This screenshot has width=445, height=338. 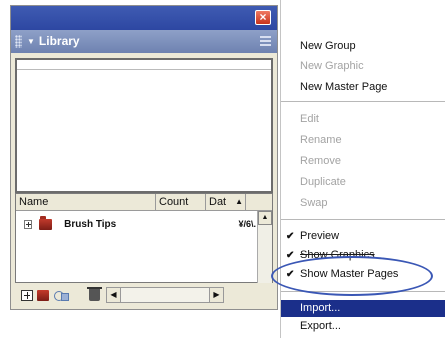 What do you see at coordinates (264, 247) in the screenshot?
I see `vertical-scrollbar: ▲` at bounding box center [264, 247].